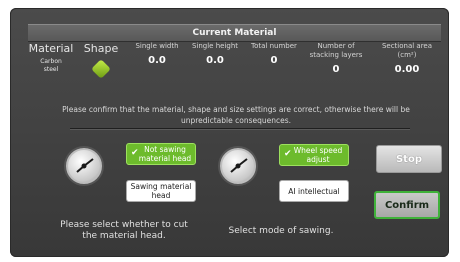  What do you see at coordinates (409, 159) in the screenshot?
I see `stop-button: Stop` at bounding box center [409, 159].